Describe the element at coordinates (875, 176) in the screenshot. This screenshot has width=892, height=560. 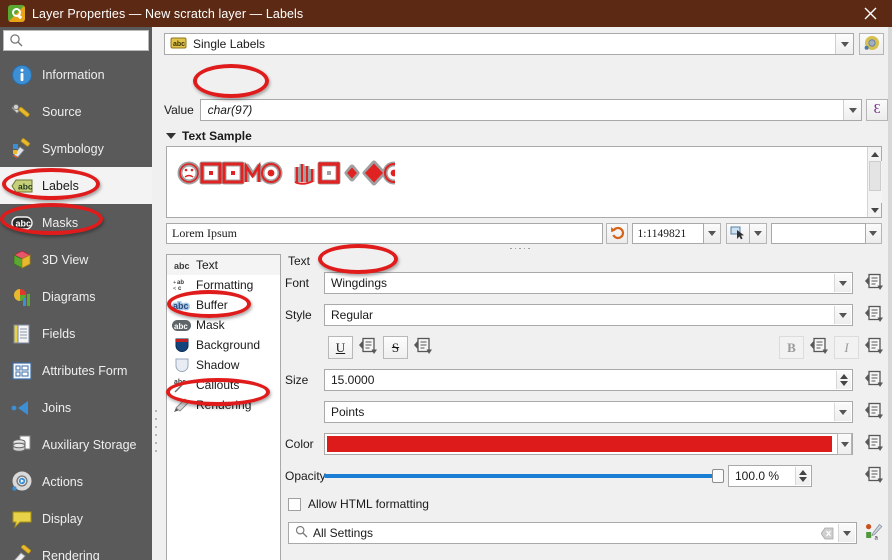
I see `scrollbar-thumb` at that location.